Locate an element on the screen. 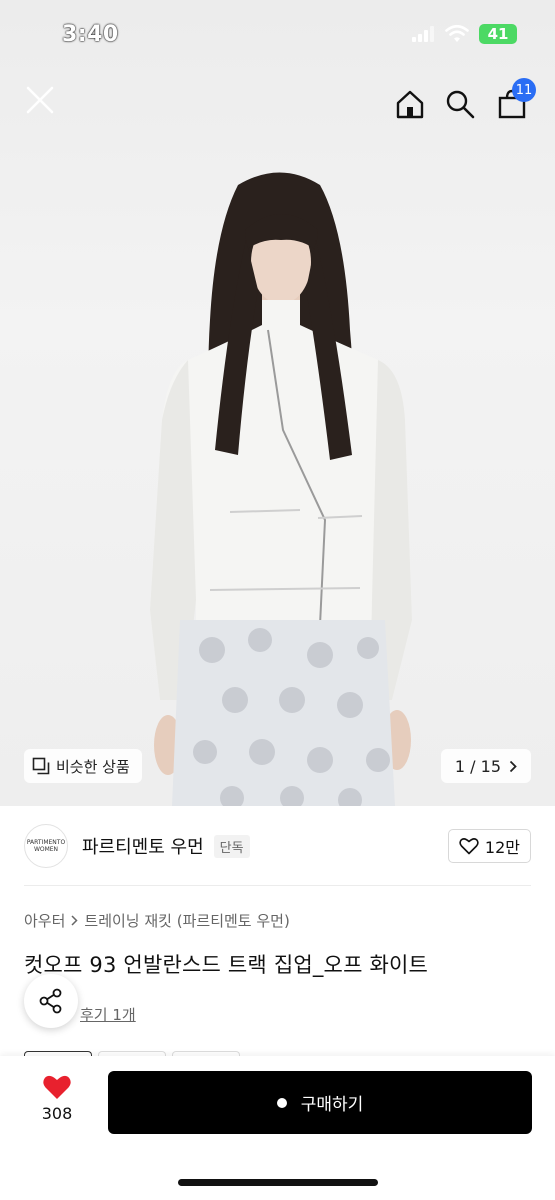 The width and height of the screenshot is (555, 1200). brand-like-button: 12만 is located at coordinates (489, 846).